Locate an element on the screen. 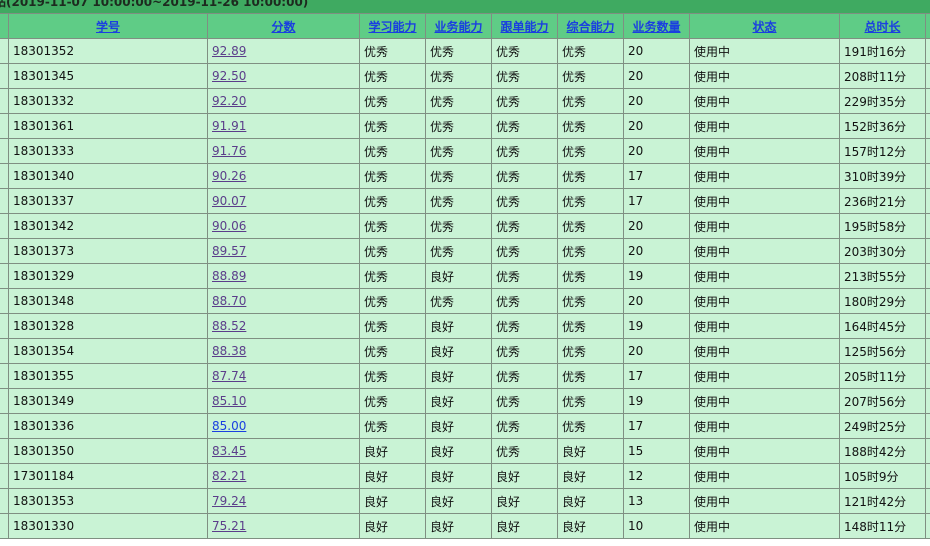 Image resolution: width=930 pixels, height=546 pixels. score-cell: 75.21 is located at coordinates (283, 526).